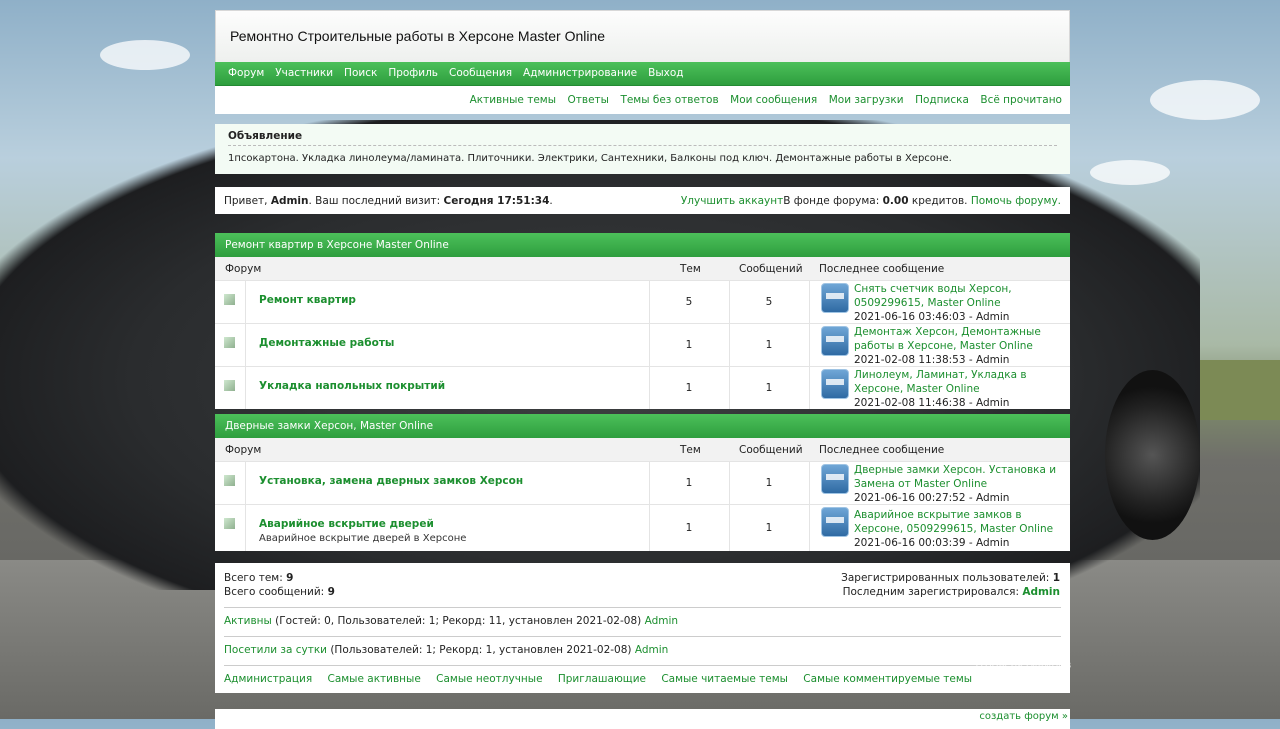 This screenshot has height=729, width=1280. Describe the element at coordinates (642, 245) in the screenshot. I see `category-title: Ремонт квартир в Херсоне Master Online` at that location.